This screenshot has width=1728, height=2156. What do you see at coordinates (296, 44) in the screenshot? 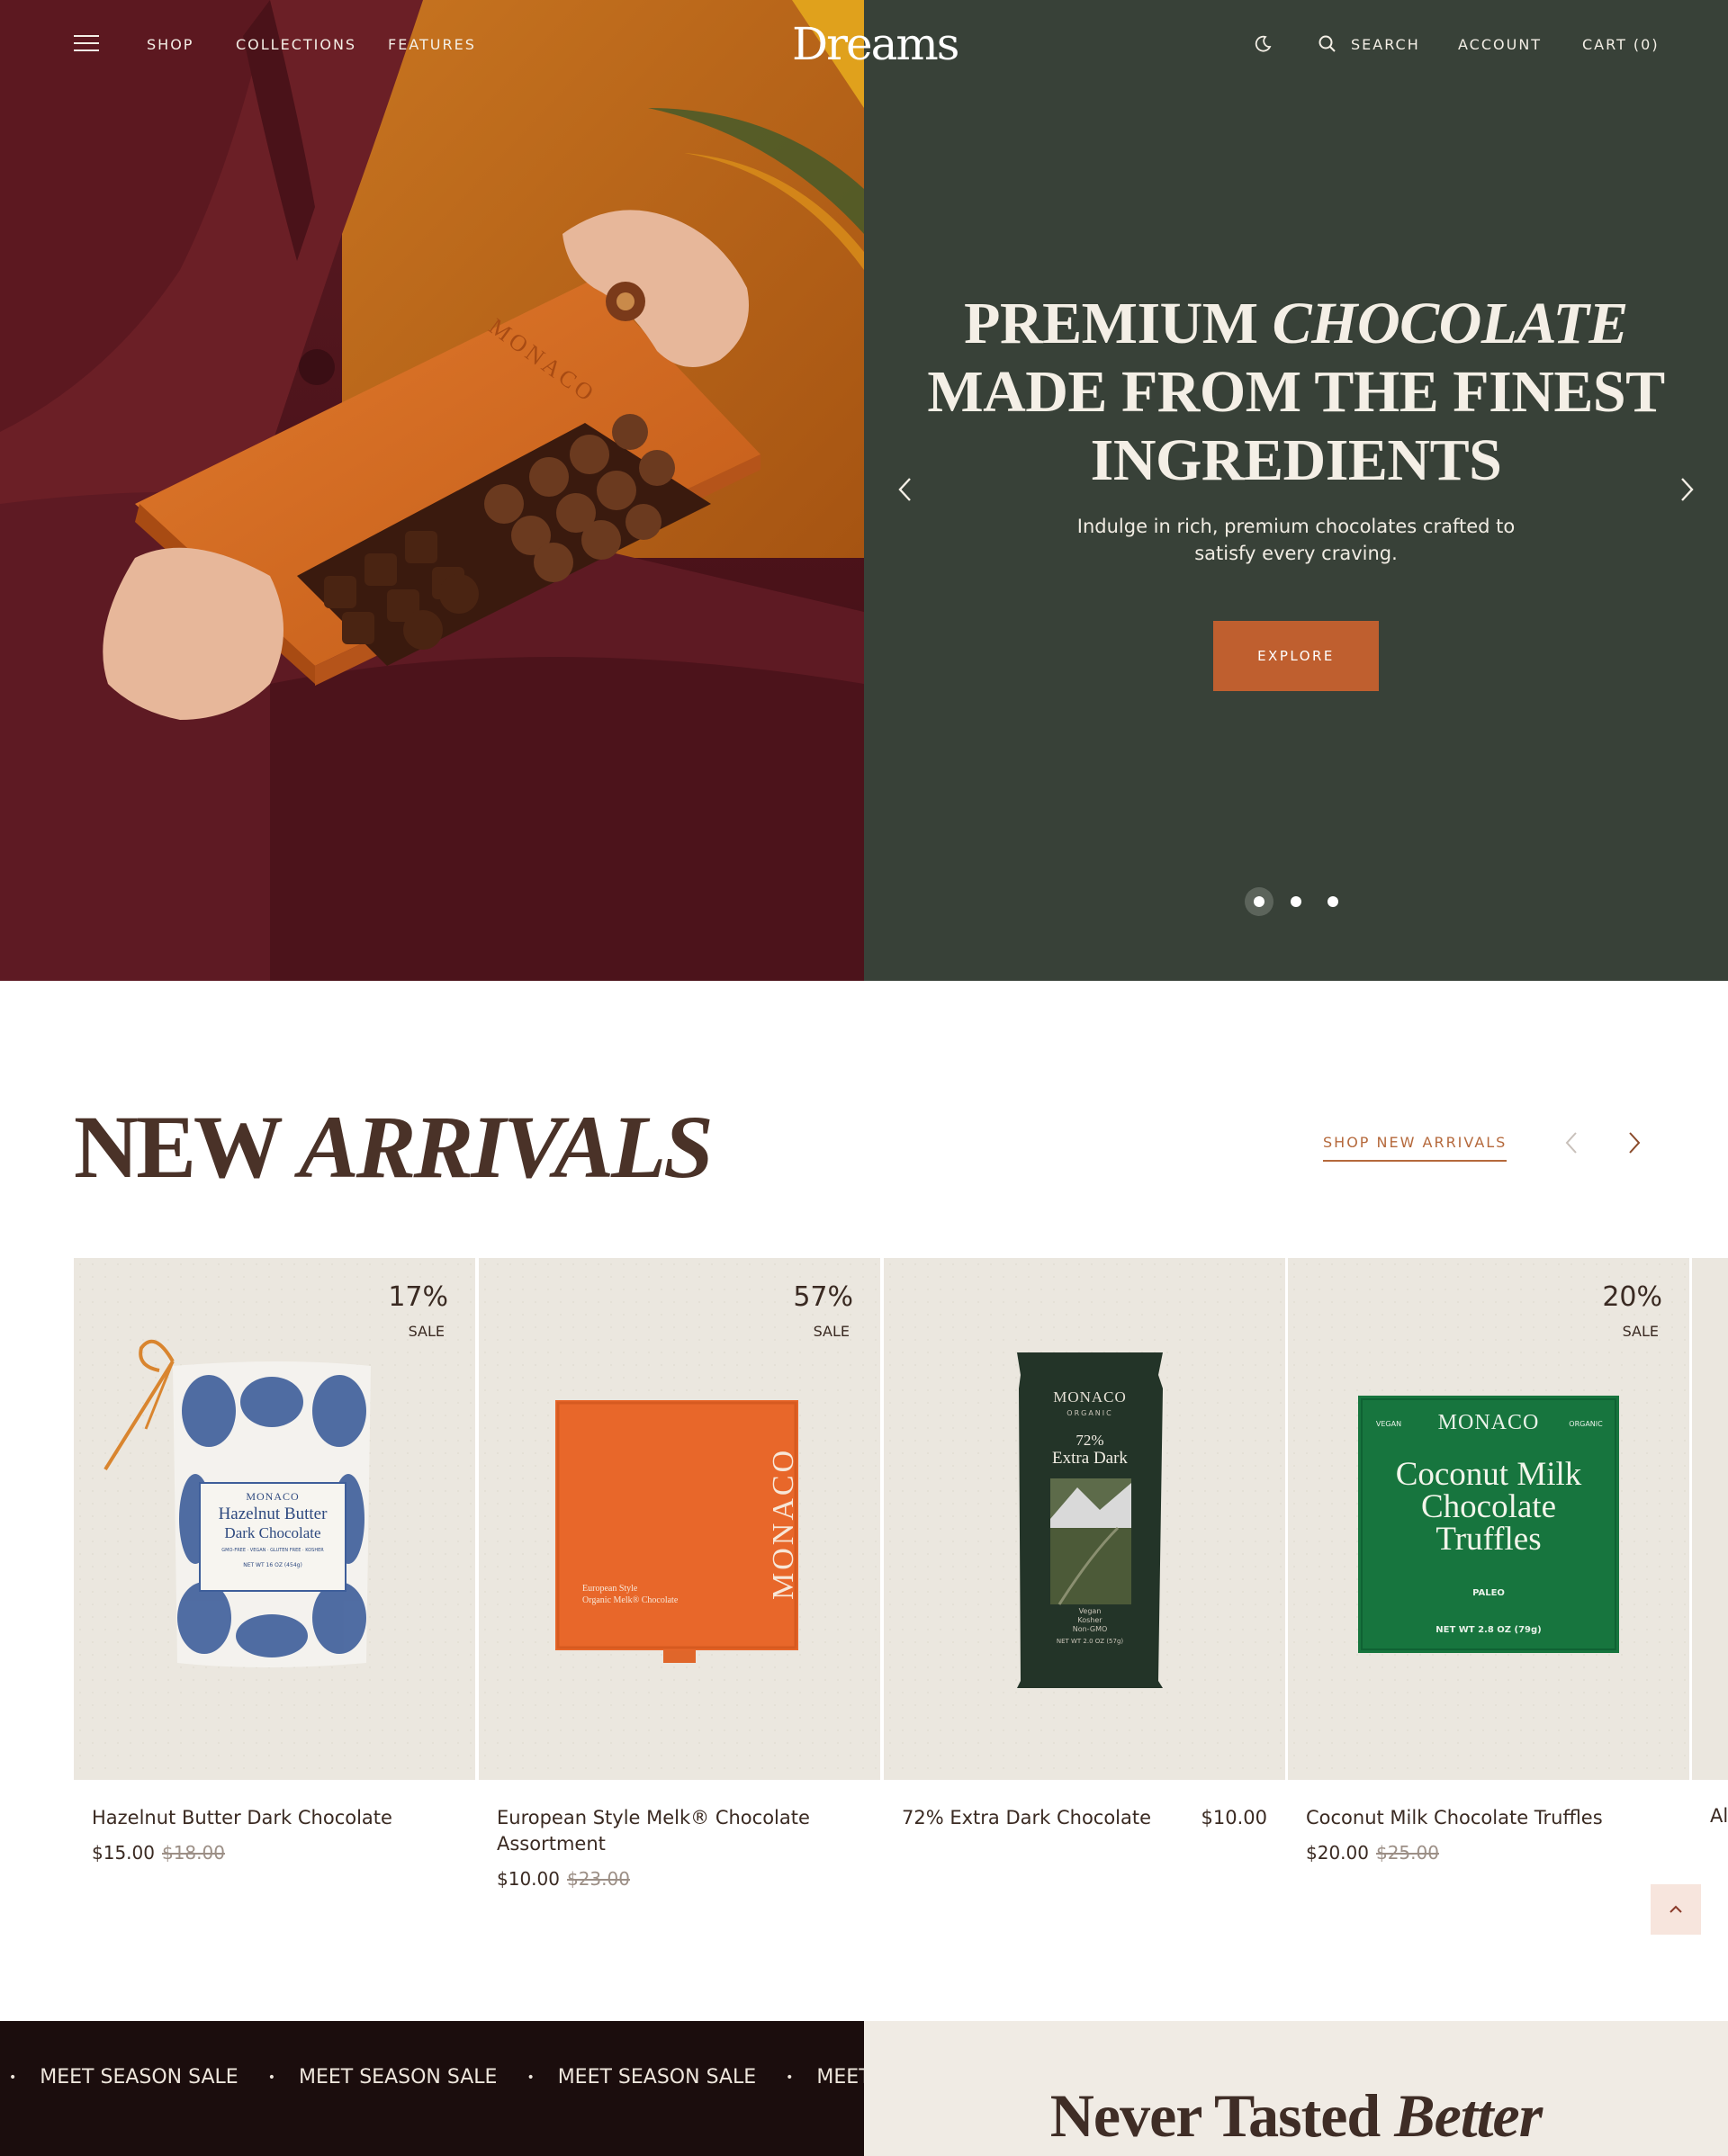
I see `nav-collections: COLLECTIONS` at bounding box center [296, 44].